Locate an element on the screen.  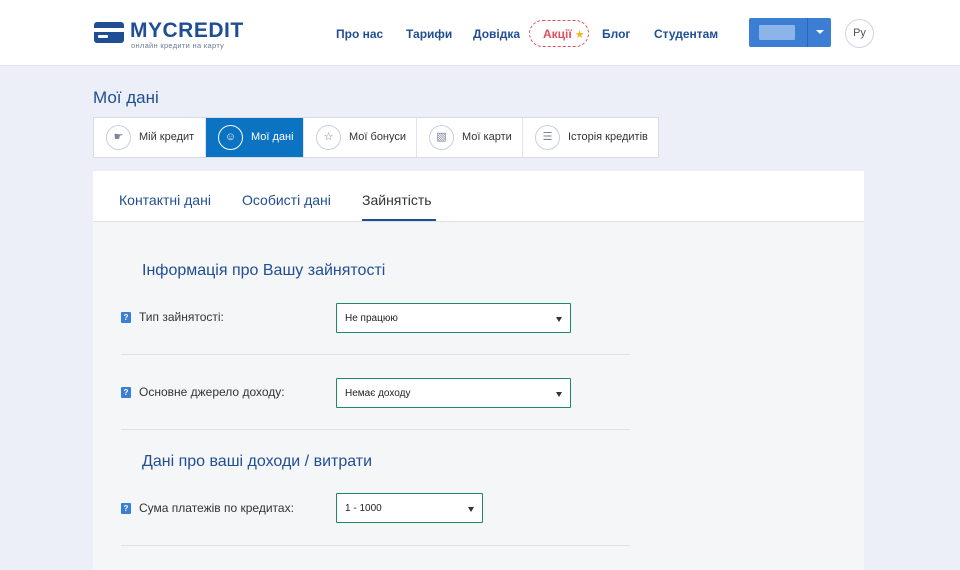
subtab-employment: Зайнятість is located at coordinates (397, 200).